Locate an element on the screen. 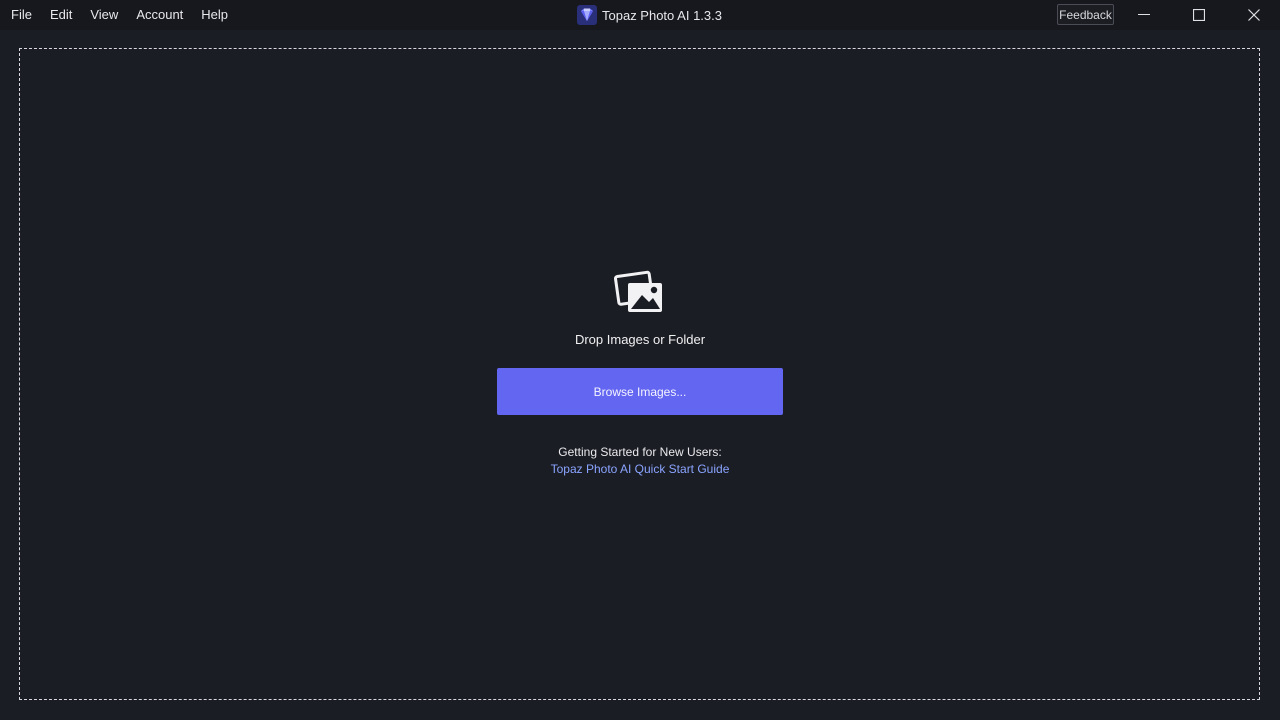 The height and width of the screenshot is (720, 1280). close-button is located at coordinates (1254, 15).